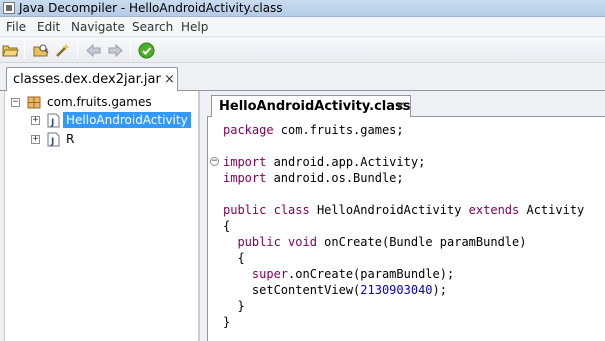 This screenshot has height=341, width=605. I want to click on menu-search: Search, so click(152, 27).